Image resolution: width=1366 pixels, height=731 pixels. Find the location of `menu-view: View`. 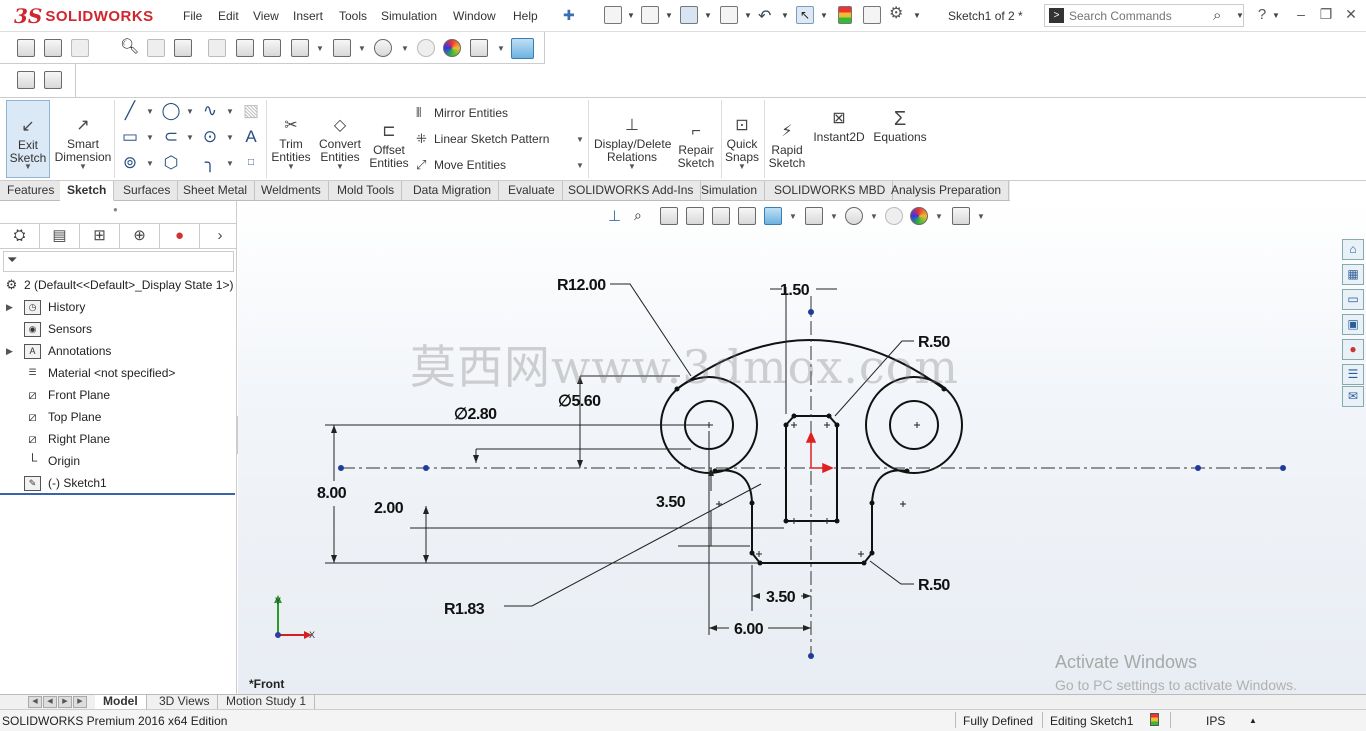

menu-view: View is located at coordinates (266, 16).